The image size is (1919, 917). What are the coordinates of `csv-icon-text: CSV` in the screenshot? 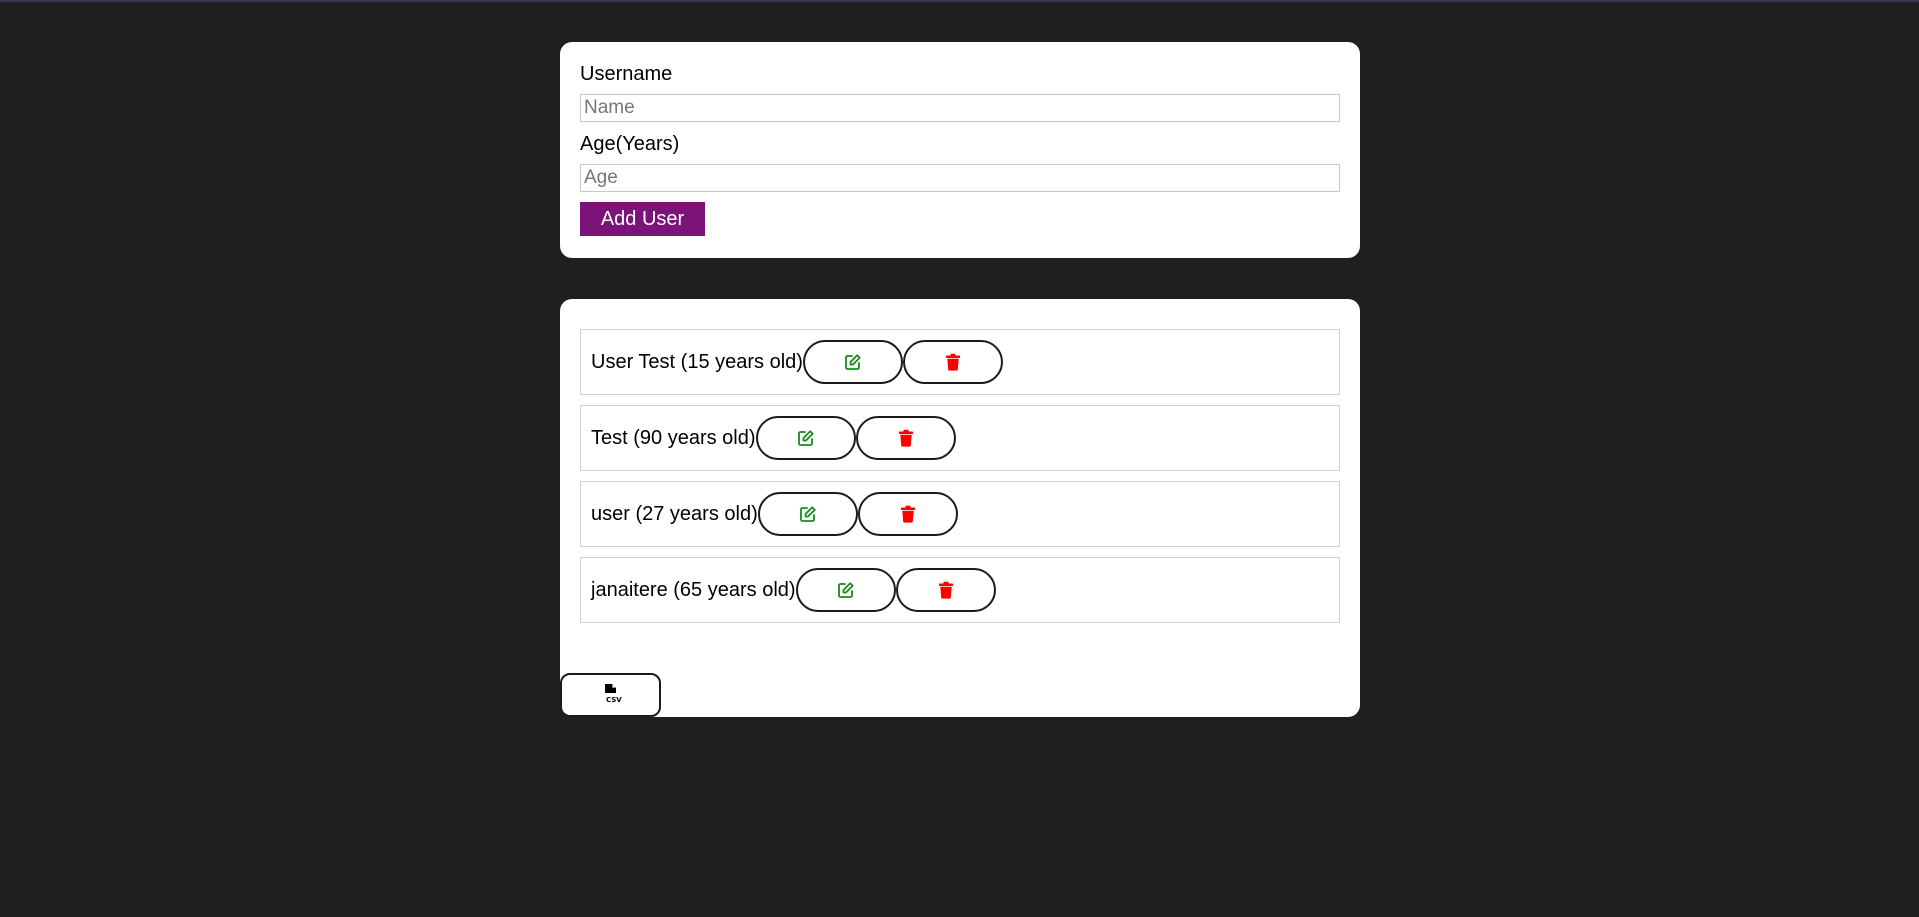 It's located at (614, 700).